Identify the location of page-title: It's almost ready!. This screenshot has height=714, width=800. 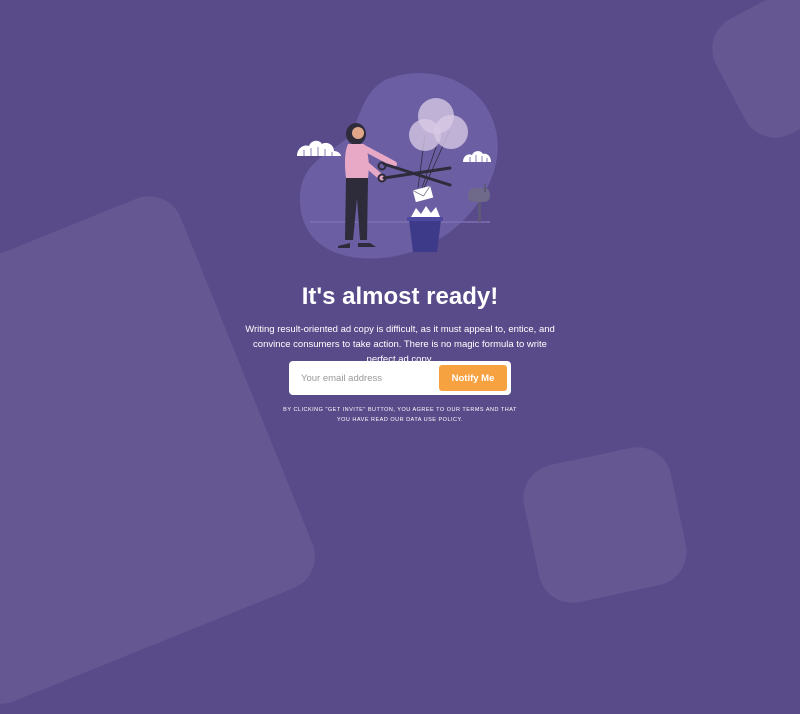
(400, 296).